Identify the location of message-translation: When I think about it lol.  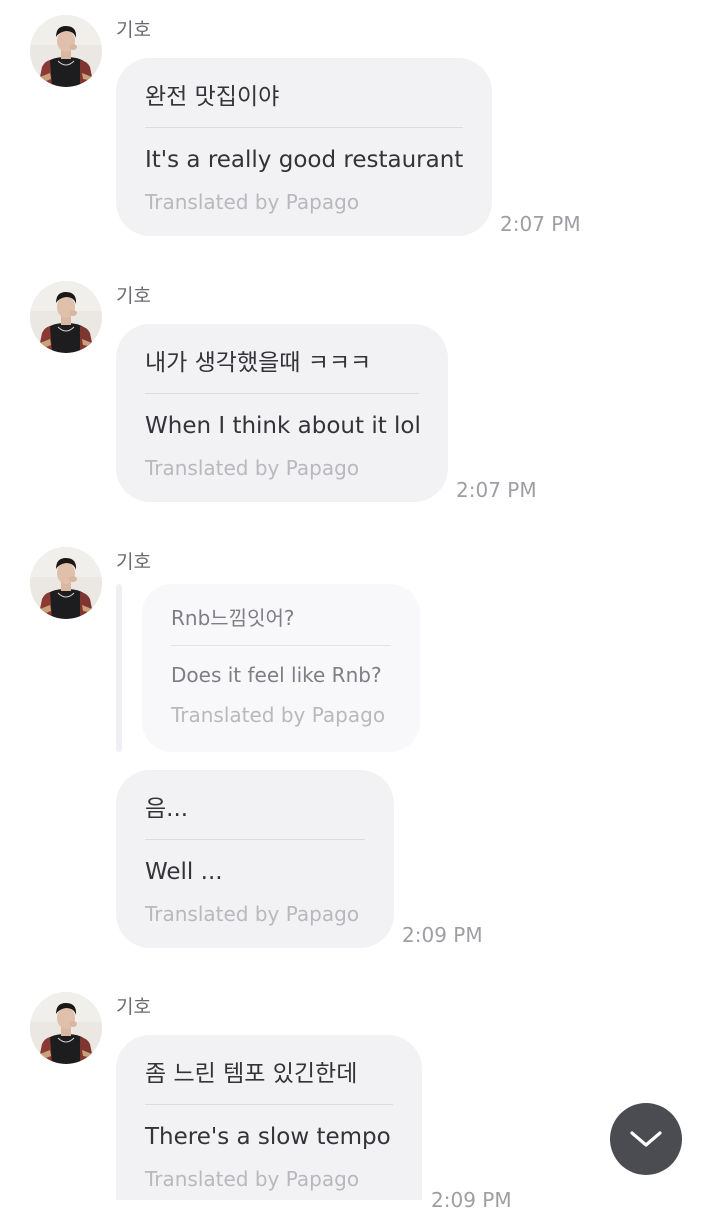
(283, 426).